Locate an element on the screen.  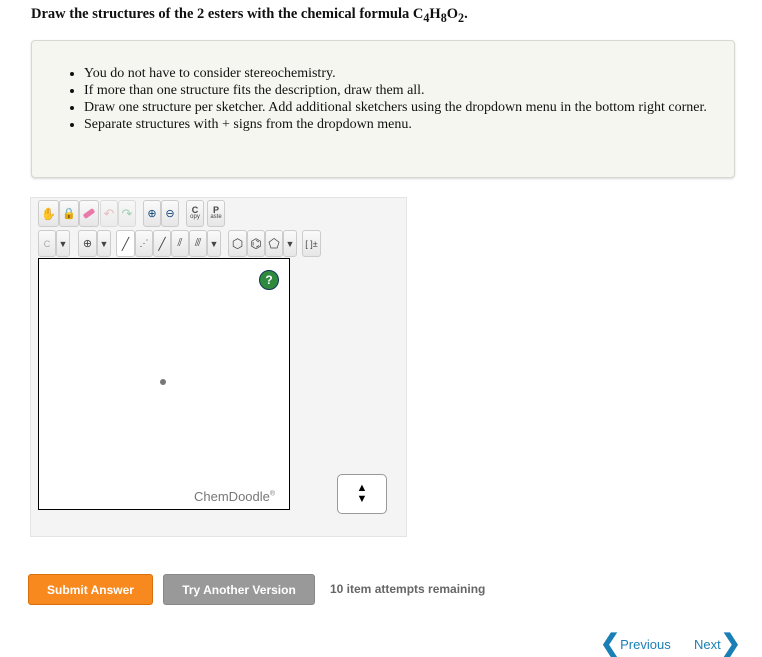
charge-dropdown: ▼ is located at coordinates (104, 243).